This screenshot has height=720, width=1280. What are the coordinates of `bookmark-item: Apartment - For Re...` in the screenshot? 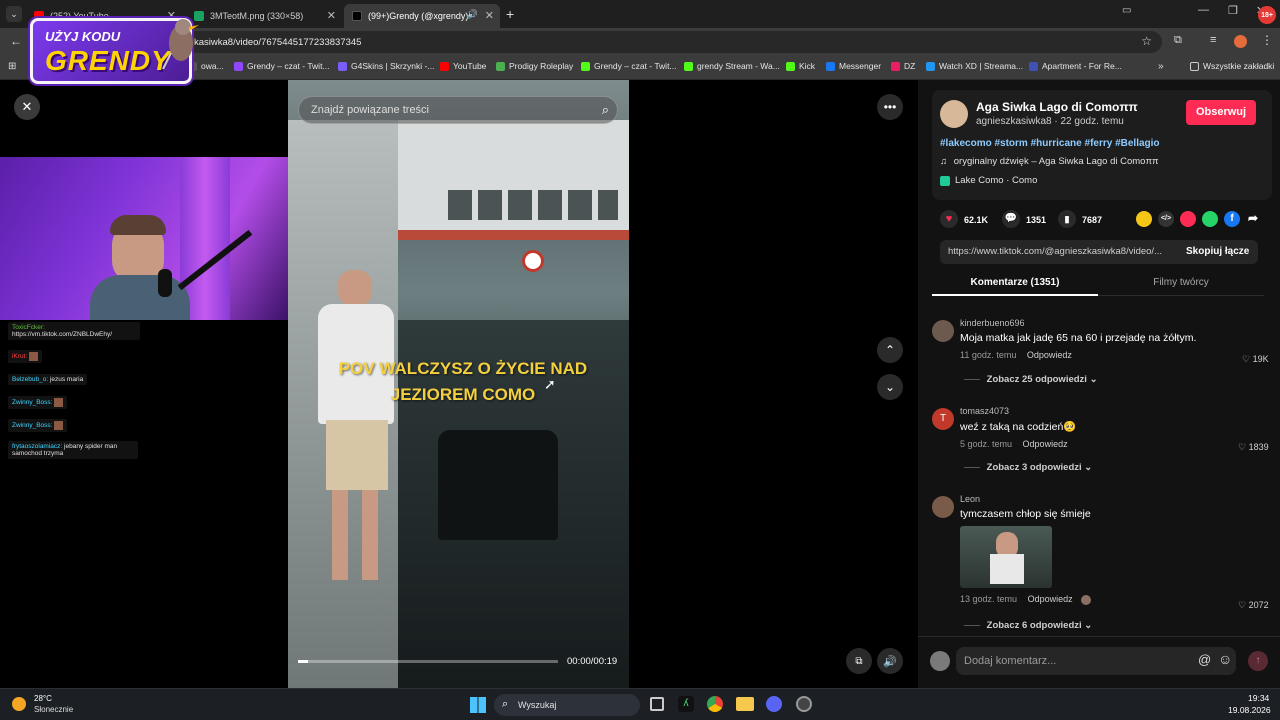 It's located at (1075, 66).